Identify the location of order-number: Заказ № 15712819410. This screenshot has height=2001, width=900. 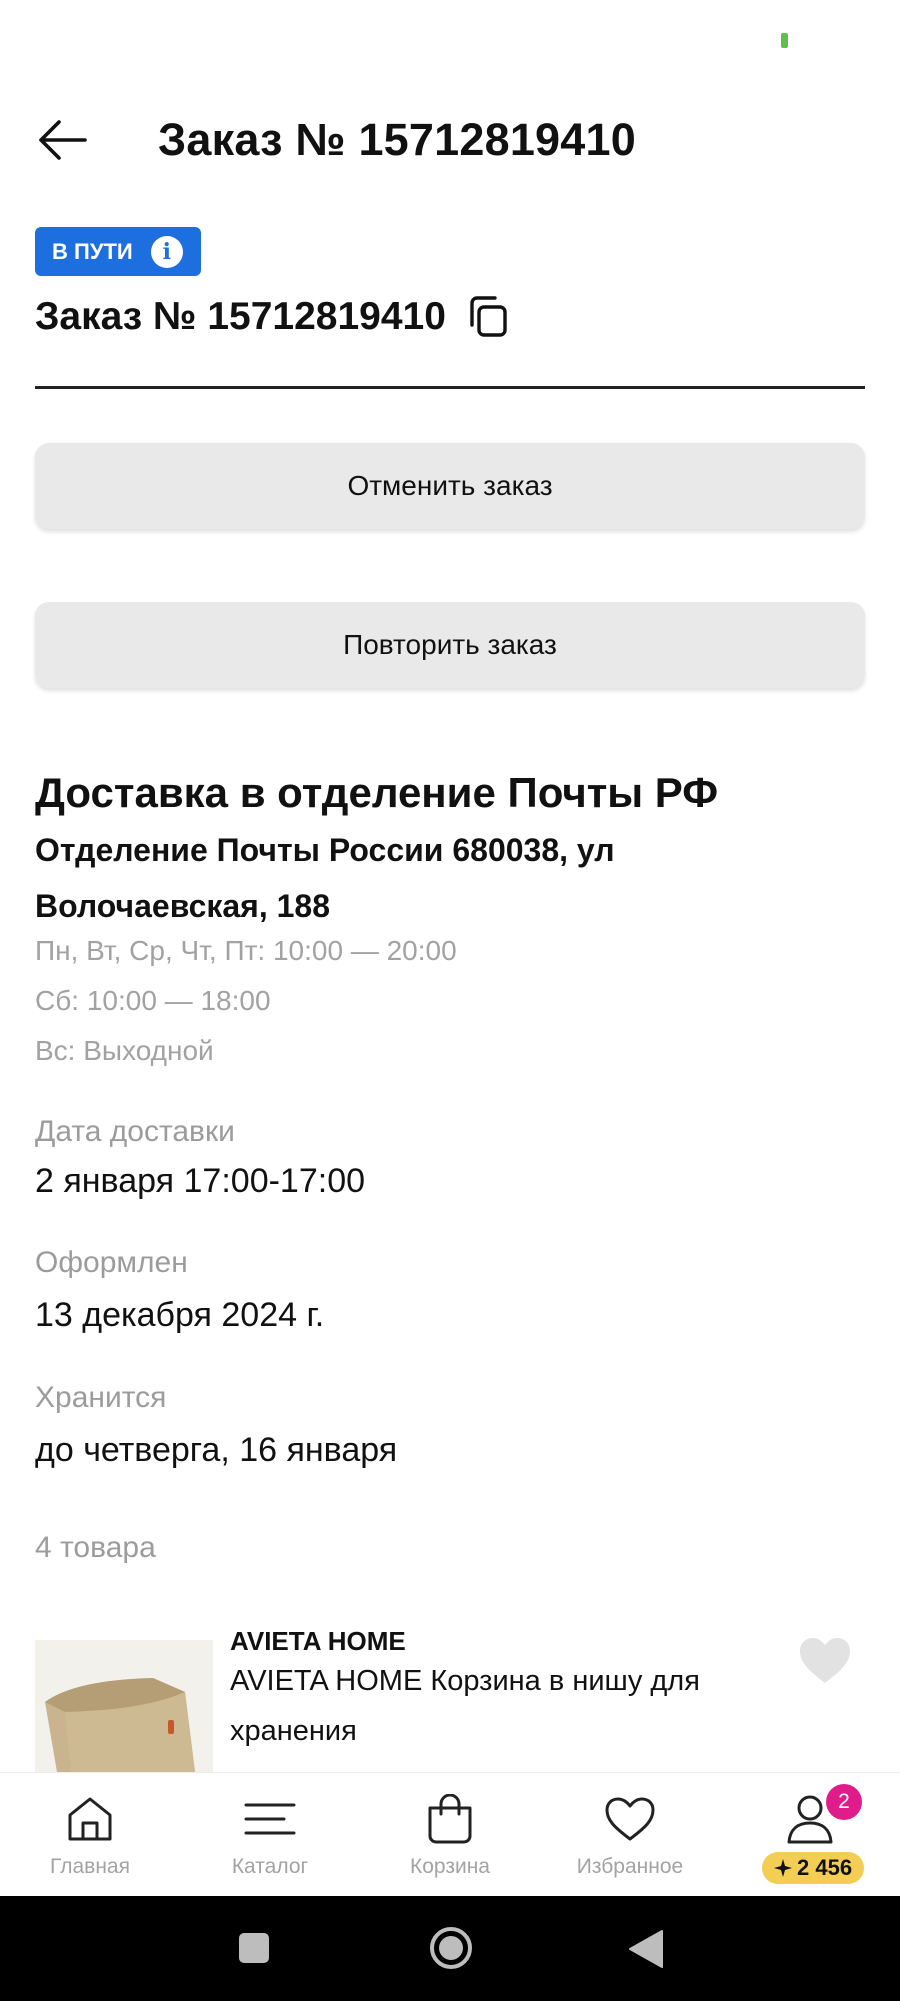
(240, 316).